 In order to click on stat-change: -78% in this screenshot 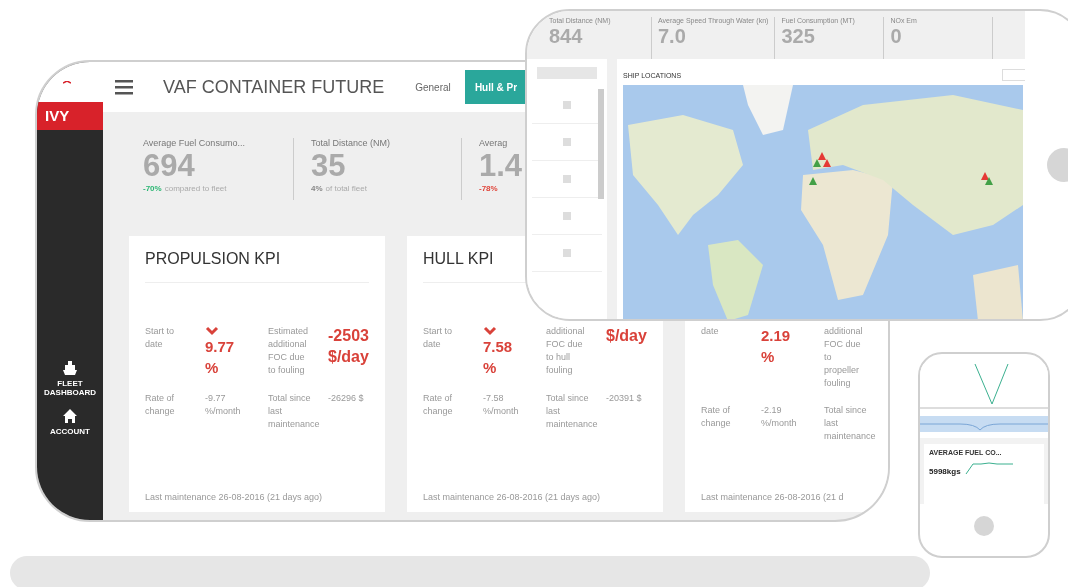, I will do `click(488, 188)`.